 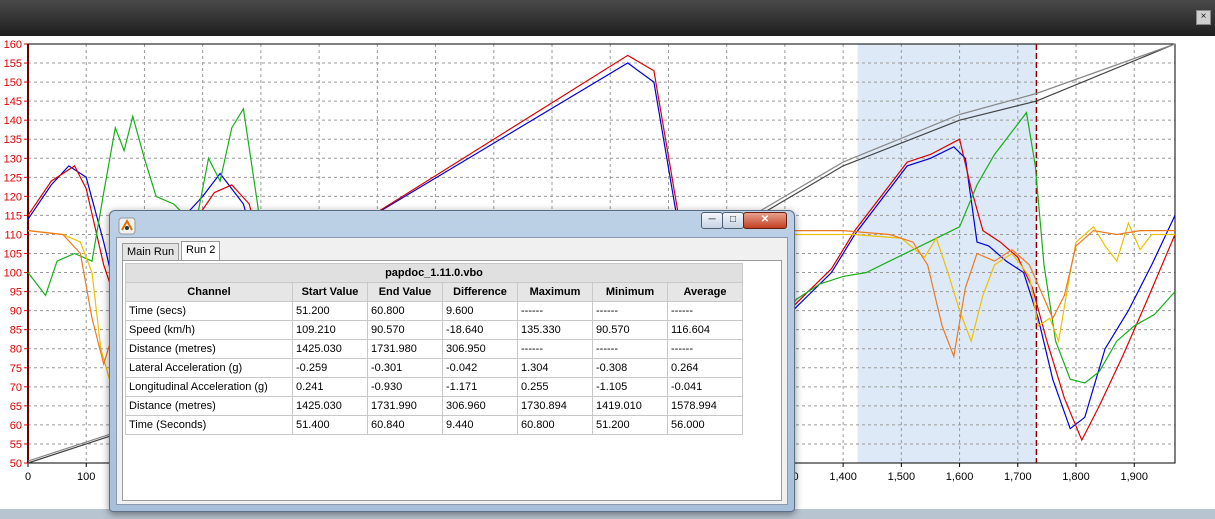 I want to click on value-cell: 0.264, so click(x=705, y=368).